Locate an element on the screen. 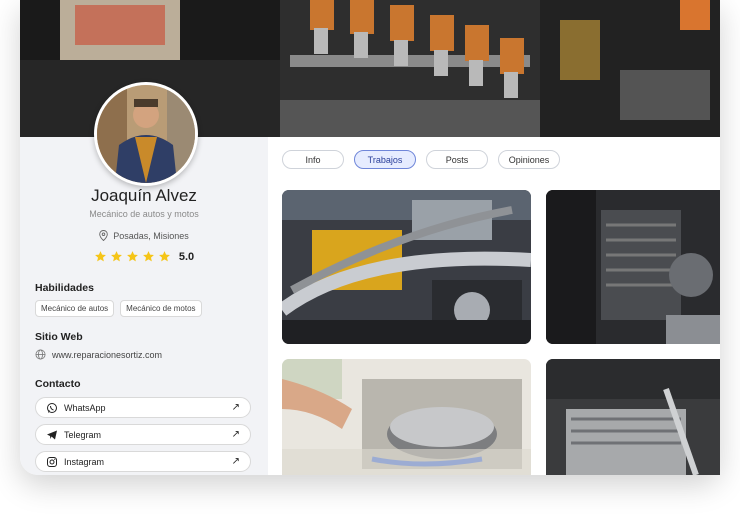 This screenshot has width=740, height=516. contact-label: WhatsApp is located at coordinates (85, 407).